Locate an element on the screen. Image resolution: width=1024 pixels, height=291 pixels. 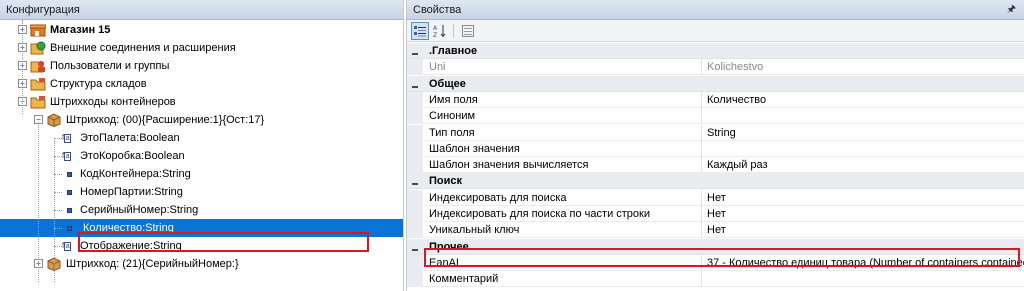
tree-item-label: Структура складов is located at coordinates (98, 84).